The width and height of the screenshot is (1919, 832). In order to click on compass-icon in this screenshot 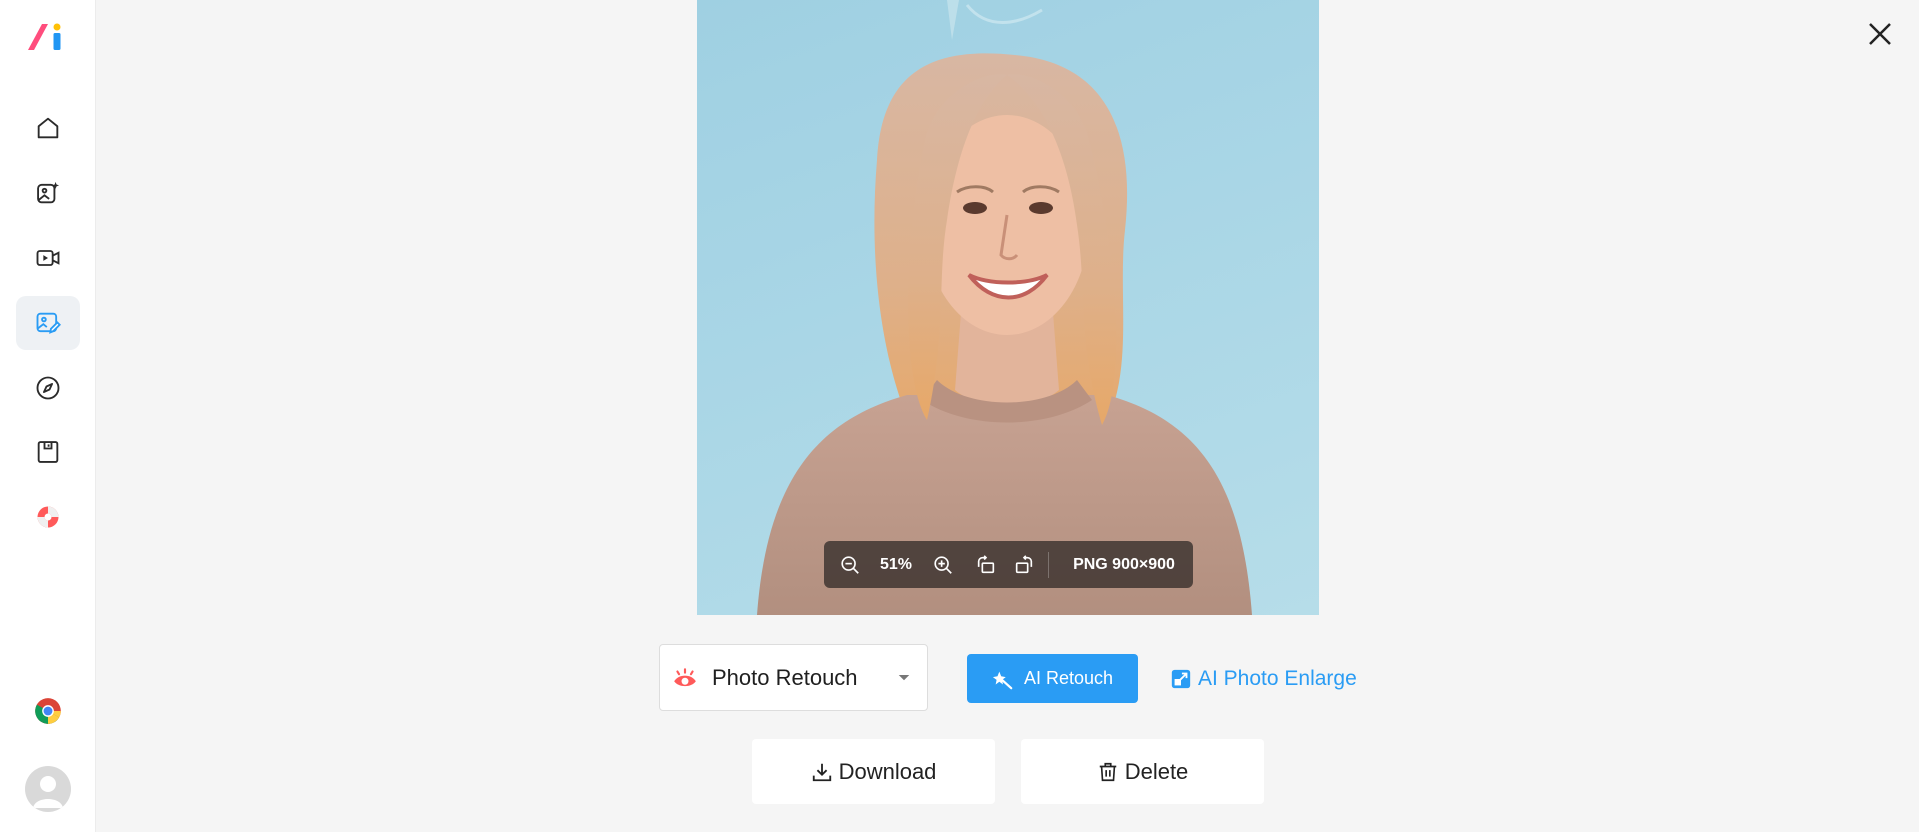, I will do `click(48, 388)`.